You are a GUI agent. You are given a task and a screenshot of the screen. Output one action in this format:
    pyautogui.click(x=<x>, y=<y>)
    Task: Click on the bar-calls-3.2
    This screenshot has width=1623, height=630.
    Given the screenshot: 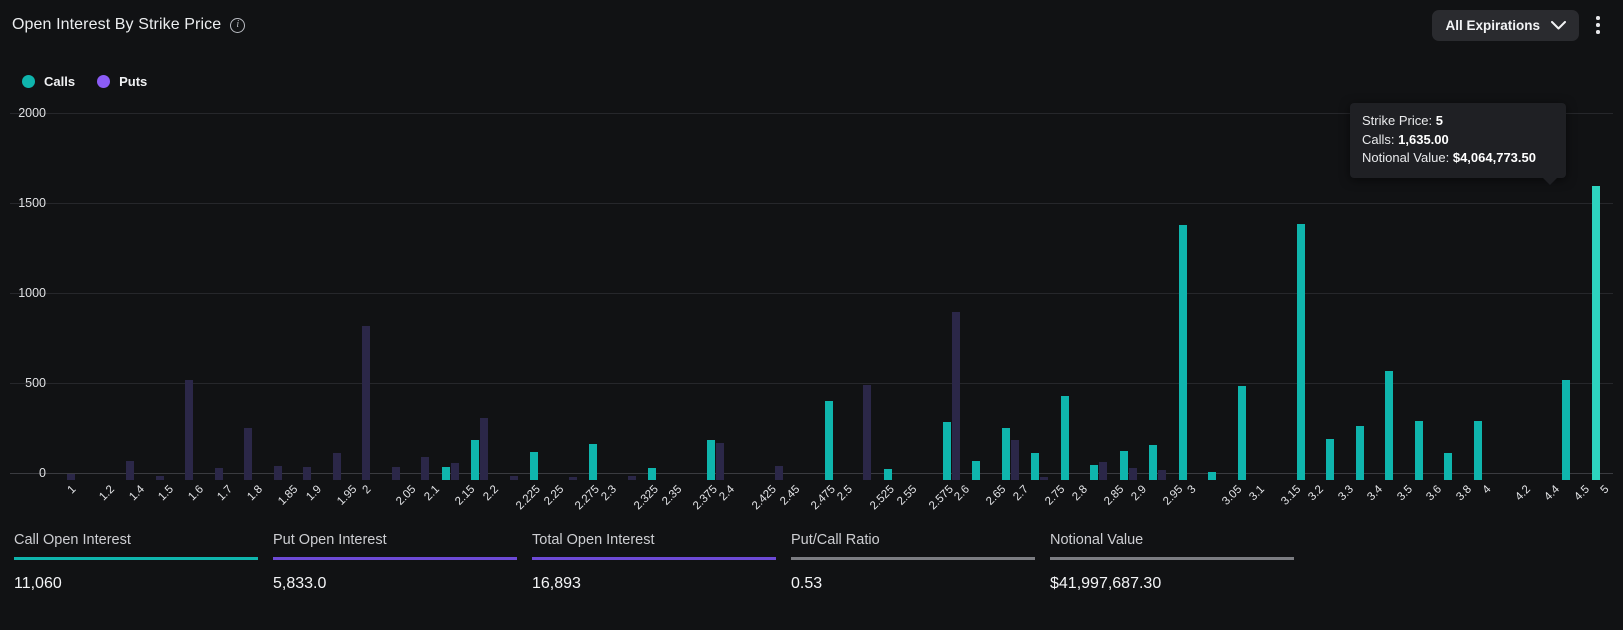 What is the action you would take?
    pyautogui.click(x=1300, y=352)
    